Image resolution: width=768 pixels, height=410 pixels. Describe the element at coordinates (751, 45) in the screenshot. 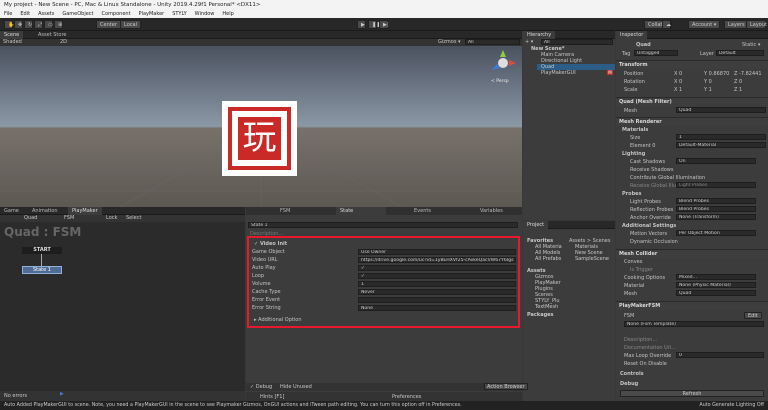

I see `static-dropdown: Static ▾` at that location.